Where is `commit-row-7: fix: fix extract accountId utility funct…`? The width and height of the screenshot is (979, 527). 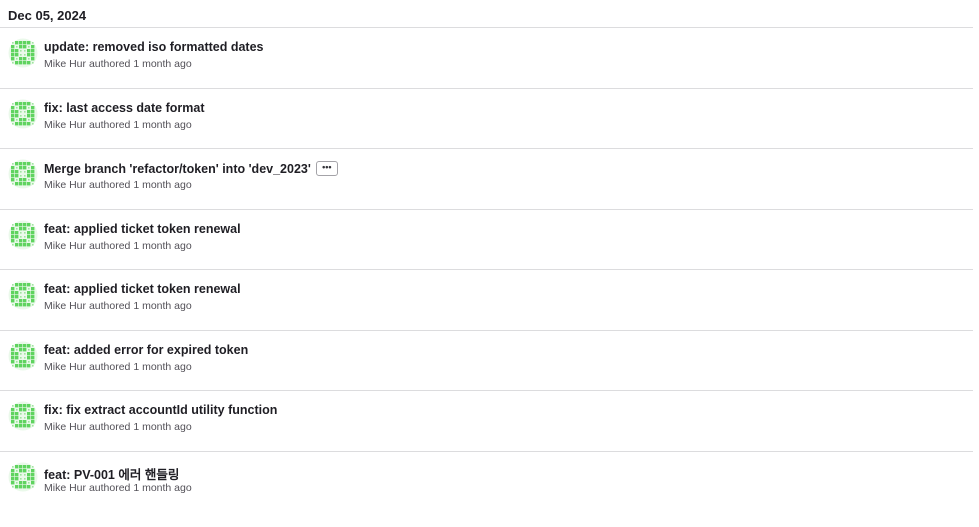 commit-row-7: fix: fix extract accountId utility funct… is located at coordinates (486, 421).